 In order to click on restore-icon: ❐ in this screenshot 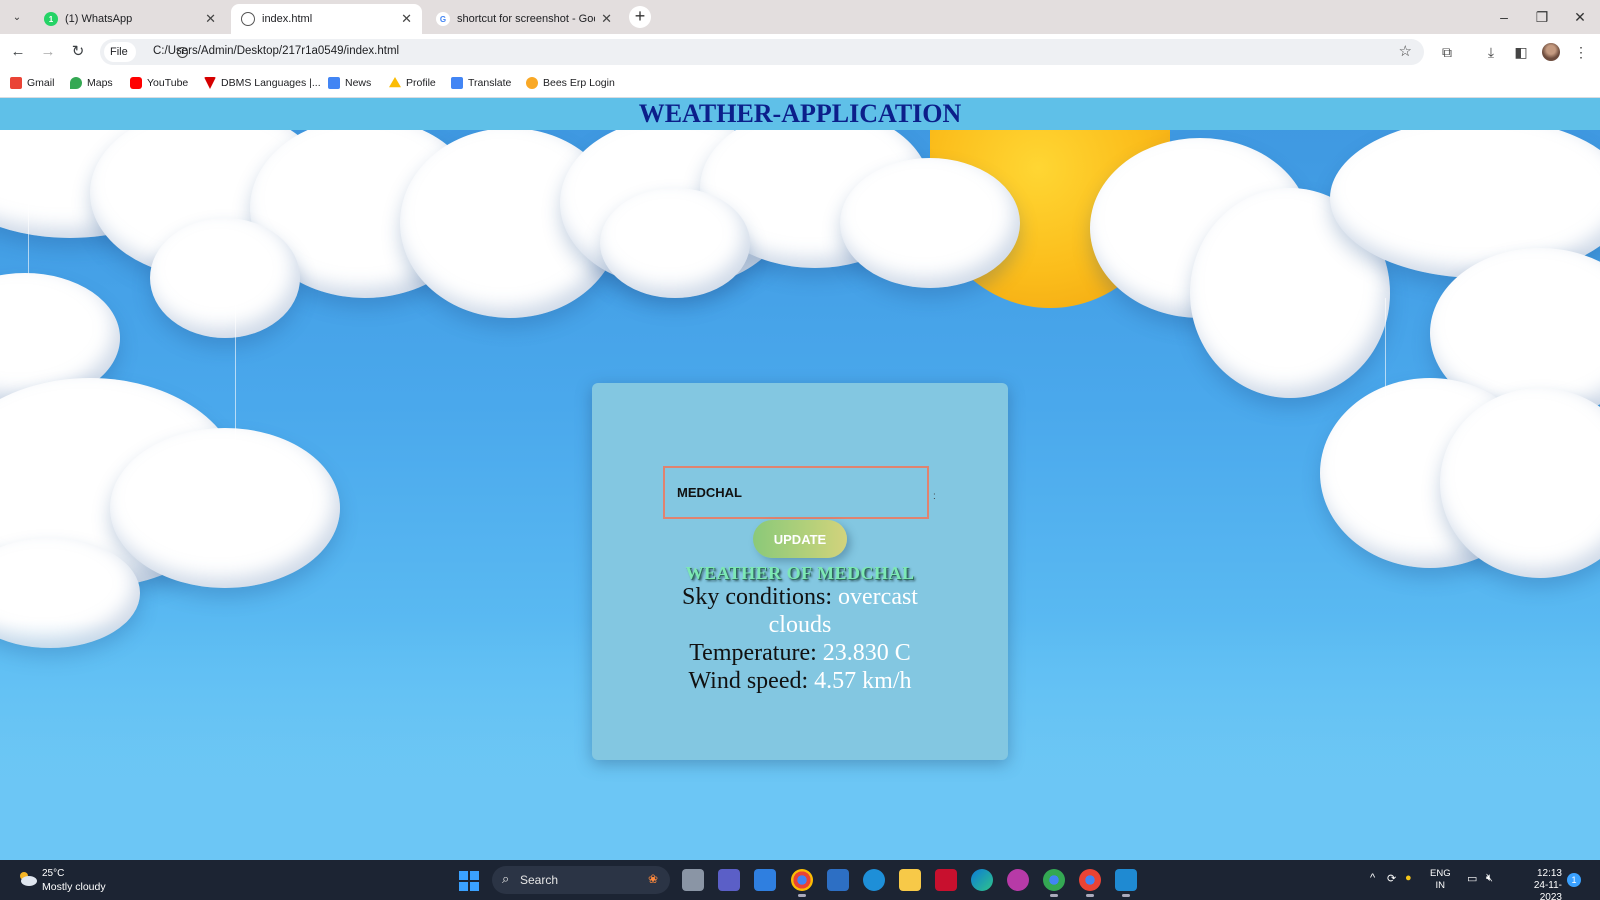, I will do `click(1542, 17)`.